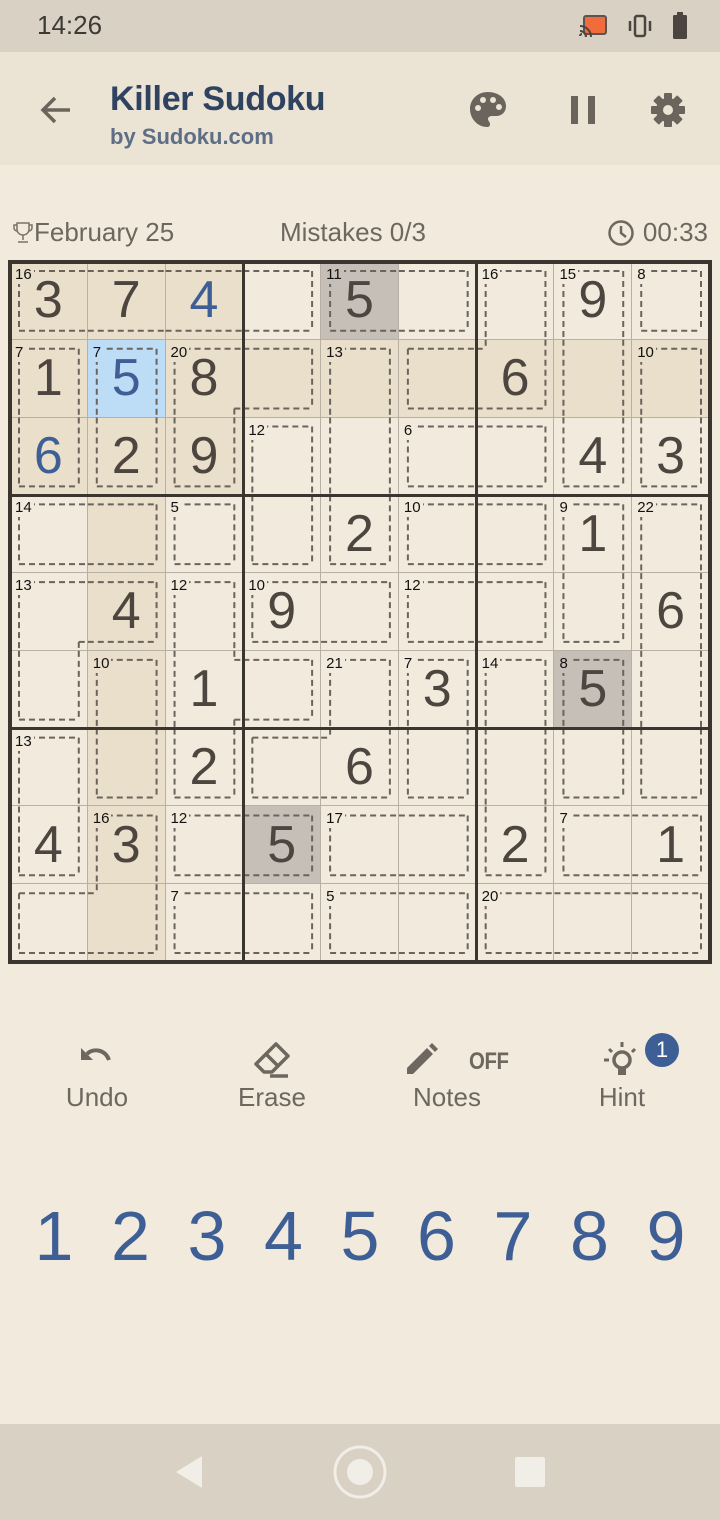 The width and height of the screenshot is (720, 1520). What do you see at coordinates (335, 663) in the screenshot?
I see `cage-sum: 21` at bounding box center [335, 663].